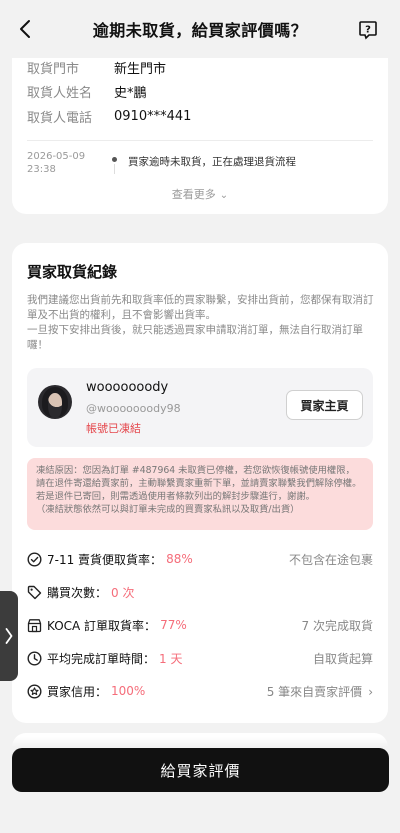  What do you see at coordinates (200, 559) in the screenshot?
I see `stat-pickup-rate-711: 7-11 賣貨便取貨率： 88% 不包含在途包裹` at bounding box center [200, 559].